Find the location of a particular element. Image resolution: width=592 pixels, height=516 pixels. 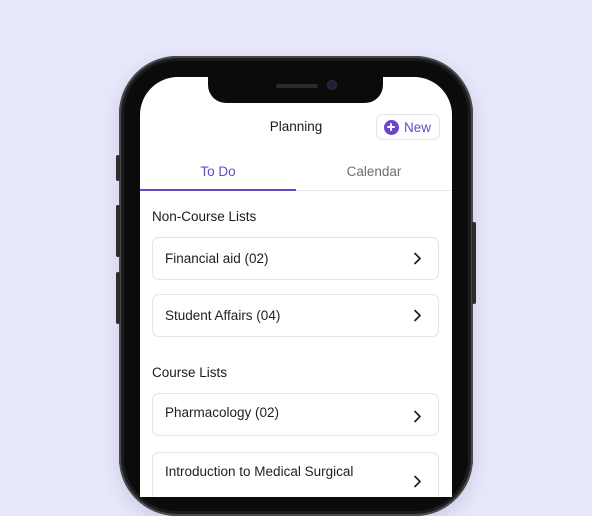

speaker-grille is located at coordinates (297, 86).